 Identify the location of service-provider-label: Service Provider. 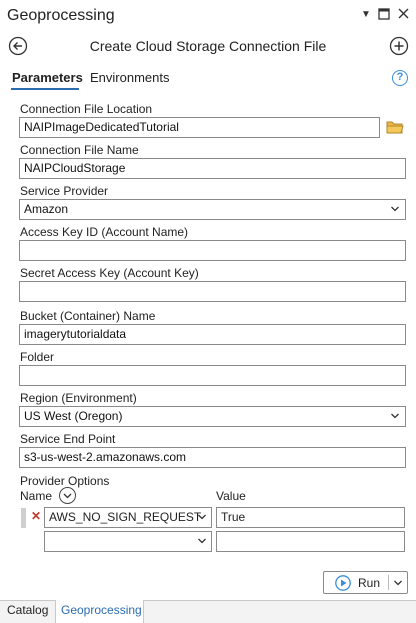
(64, 191).